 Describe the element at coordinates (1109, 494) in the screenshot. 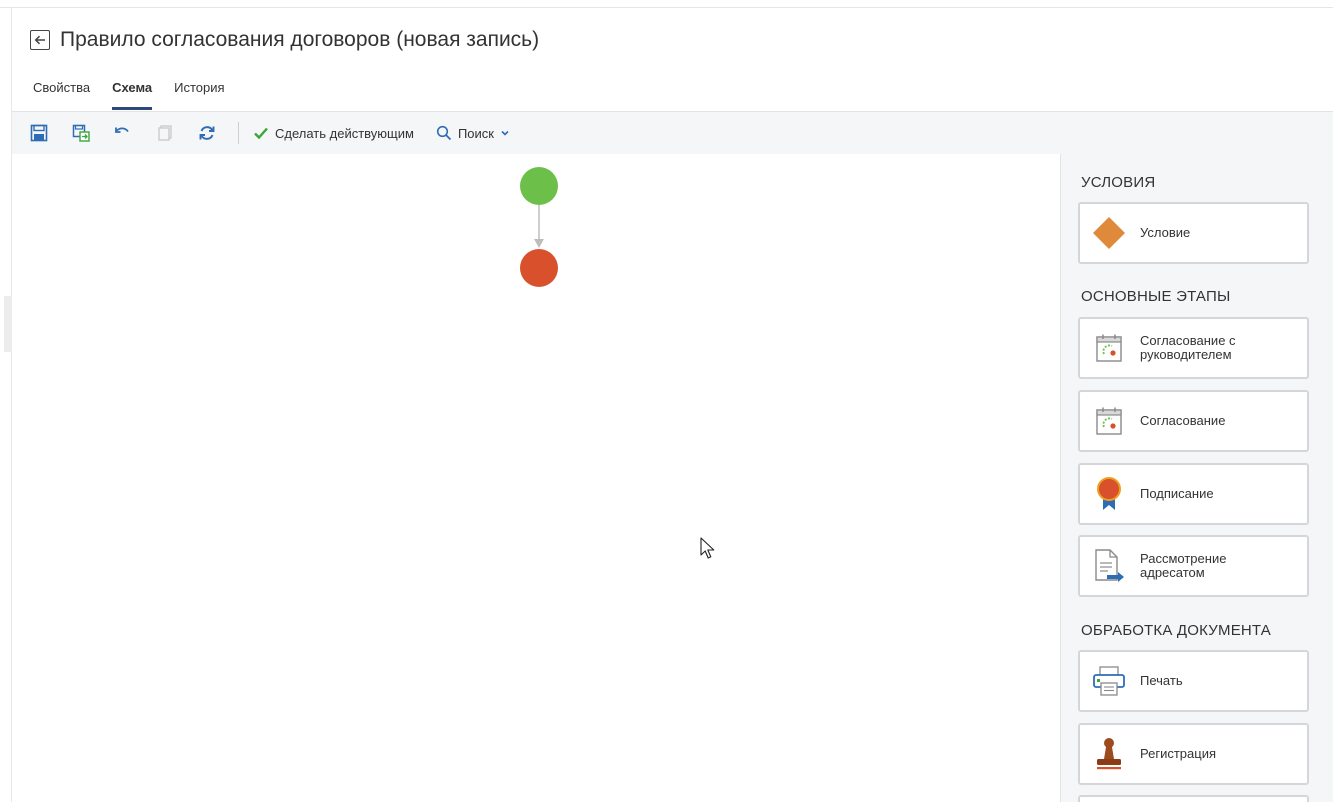

I see `ribbon-icon` at that location.